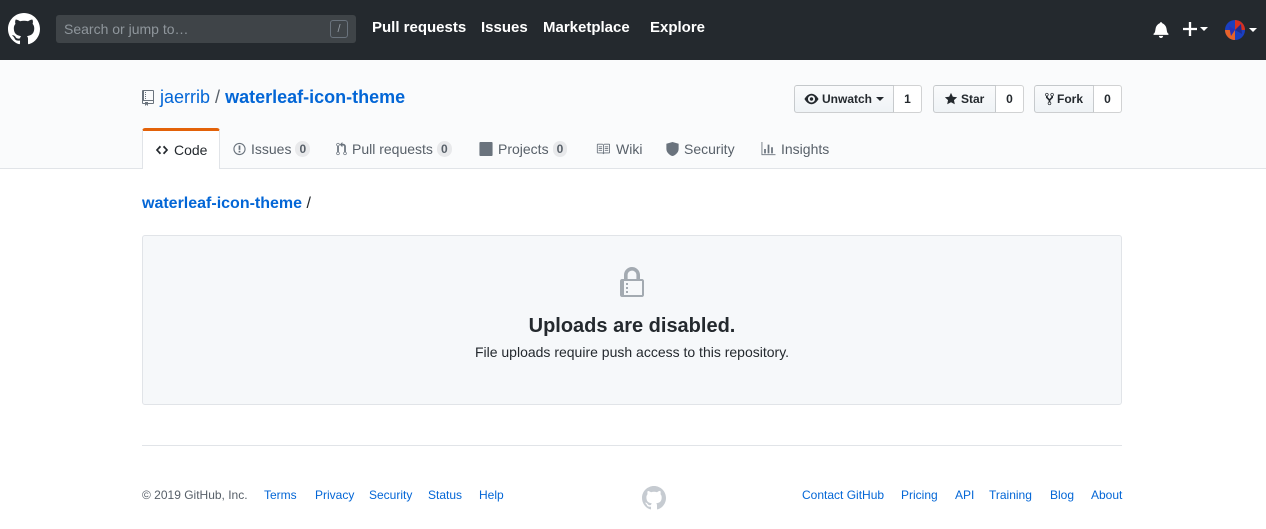 The image size is (1266, 529). I want to click on star-label: Star, so click(973, 99).